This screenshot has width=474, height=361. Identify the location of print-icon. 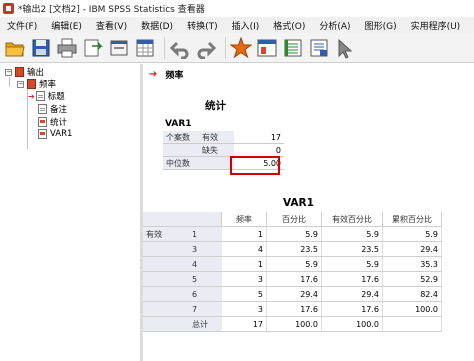
(67, 48).